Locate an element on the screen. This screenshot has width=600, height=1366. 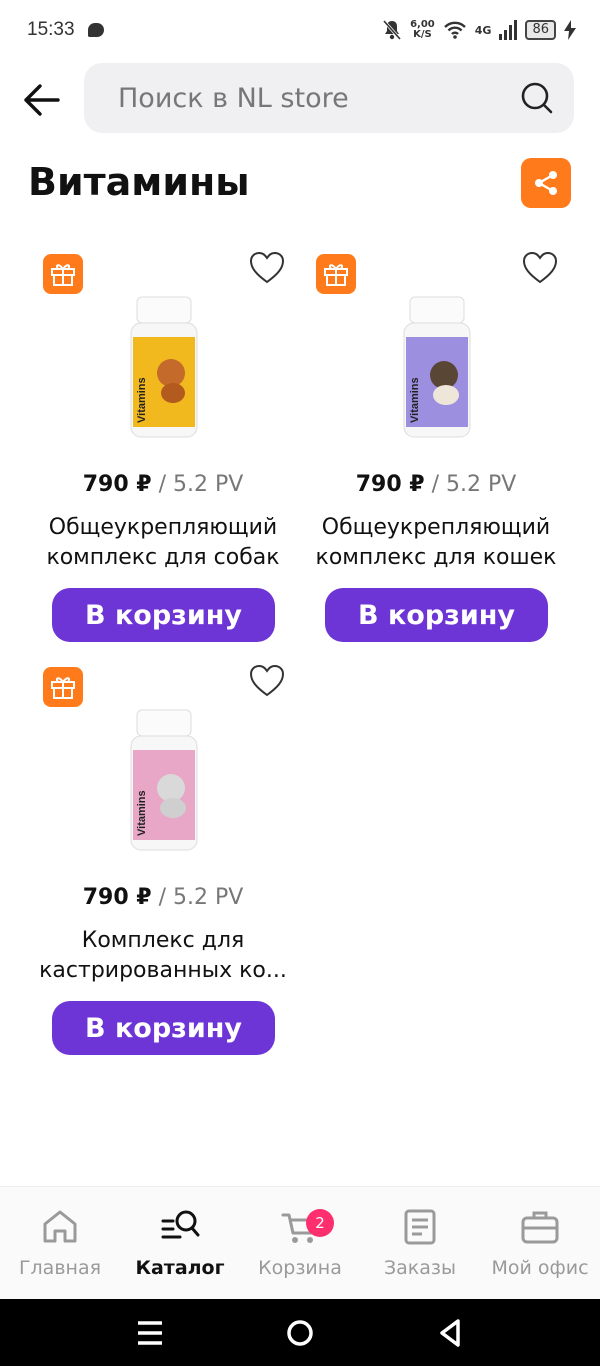
home-circle-icon is located at coordinates (300, 1333).